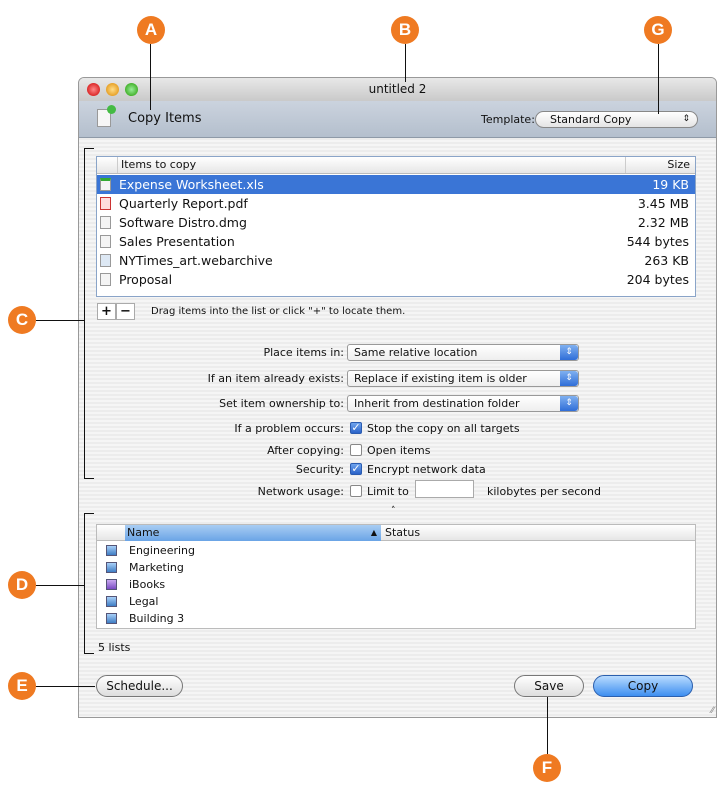 The width and height of the screenshot is (717, 787). I want to click on problem-label: If a problem occurs:, so click(289, 428).